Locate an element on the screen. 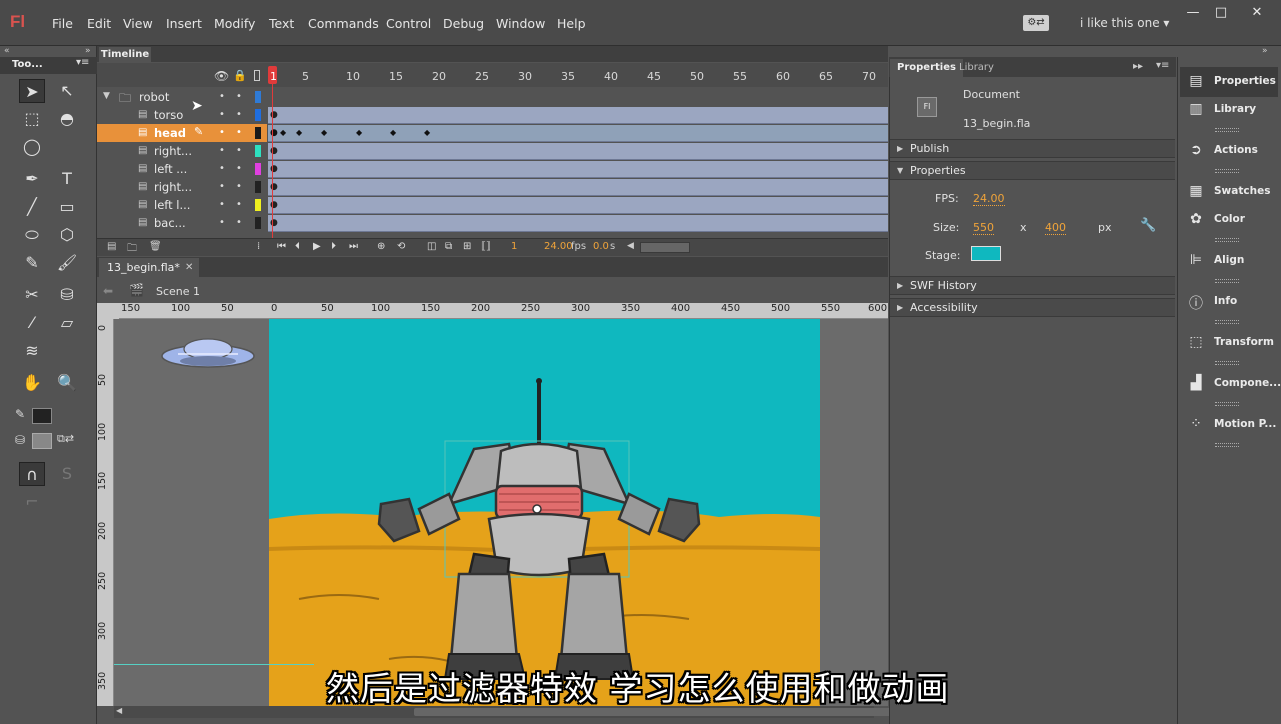  layer-row-head: ▤ head ✎ • • is located at coordinates (182, 133).